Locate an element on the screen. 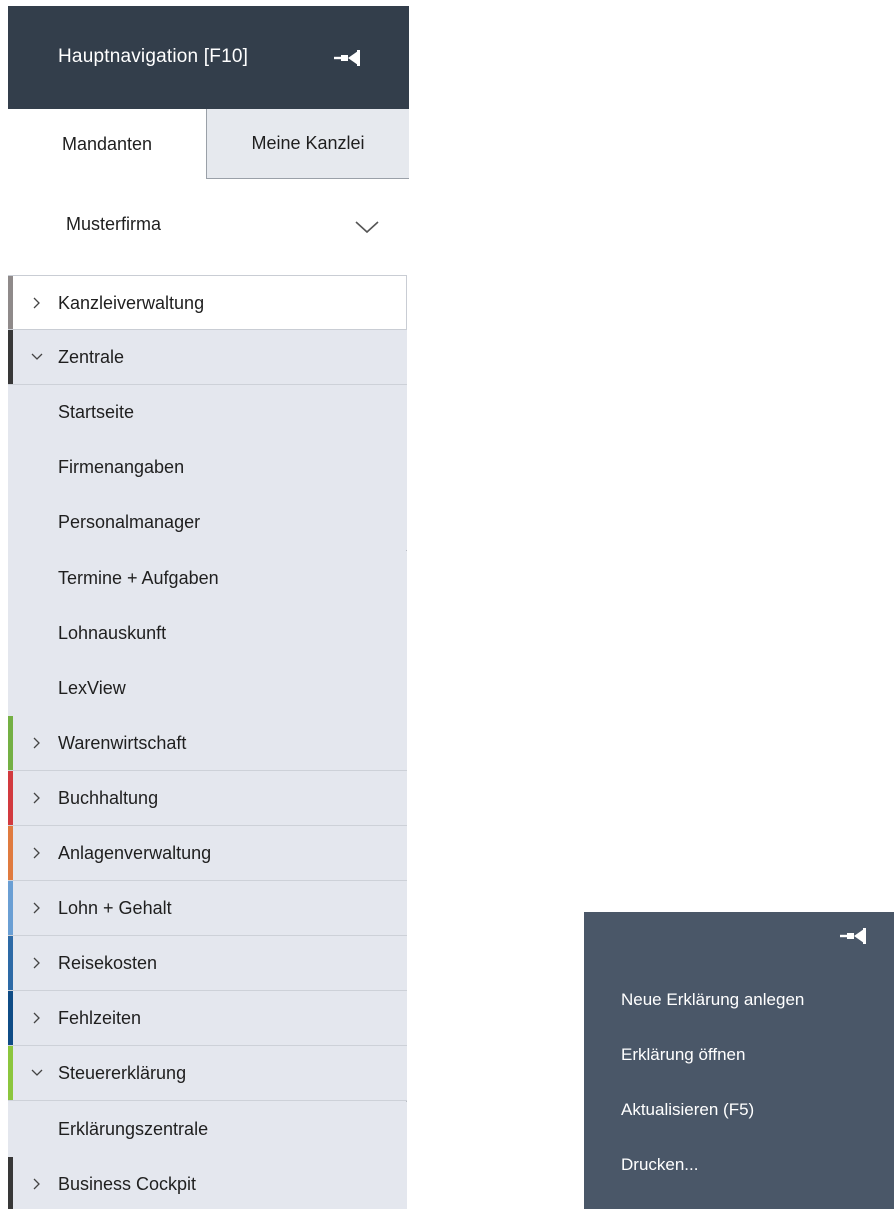 This screenshot has width=894, height=1209. nav-item-label: LexView is located at coordinates (92, 688).